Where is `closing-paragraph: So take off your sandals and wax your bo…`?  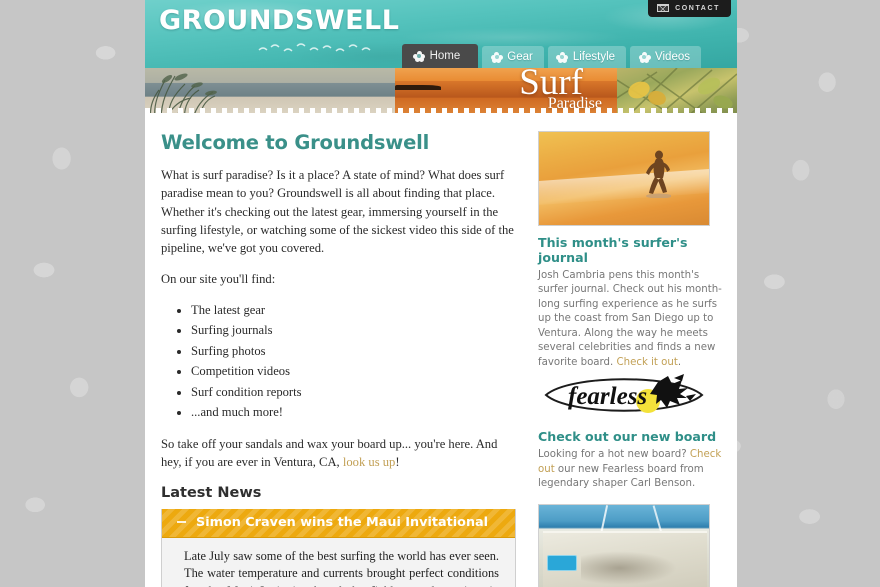 closing-paragraph: So take off your sandals and wax your bo… is located at coordinates (338, 453).